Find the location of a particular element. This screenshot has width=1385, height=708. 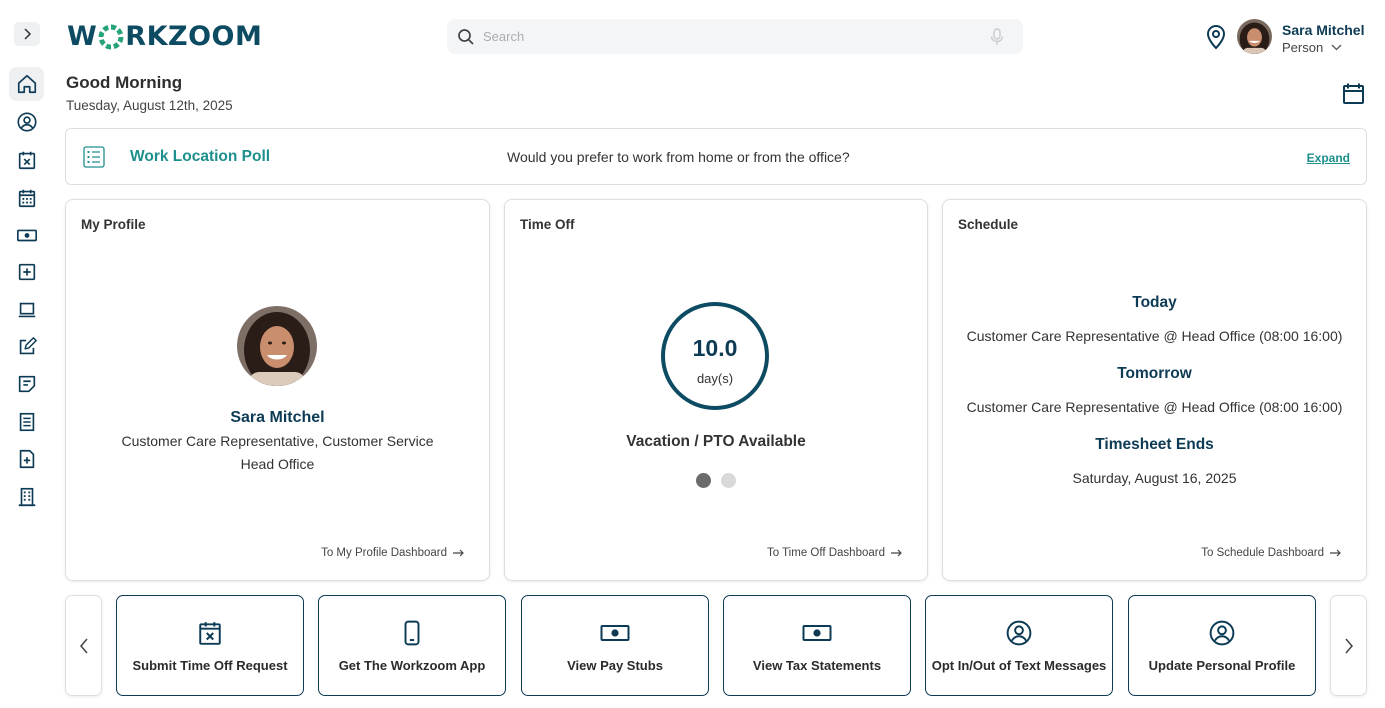

logo-text-left: W is located at coordinates (82, 36).